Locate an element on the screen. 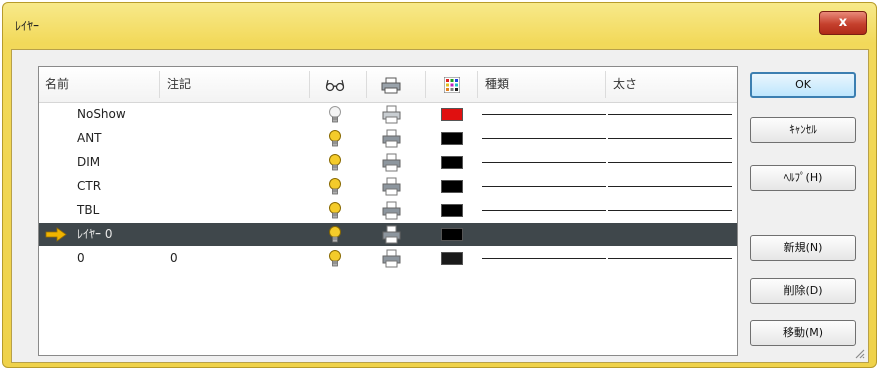 This screenshot has height=372, width=881. glasses-icon is located at coordinates (335, 85).